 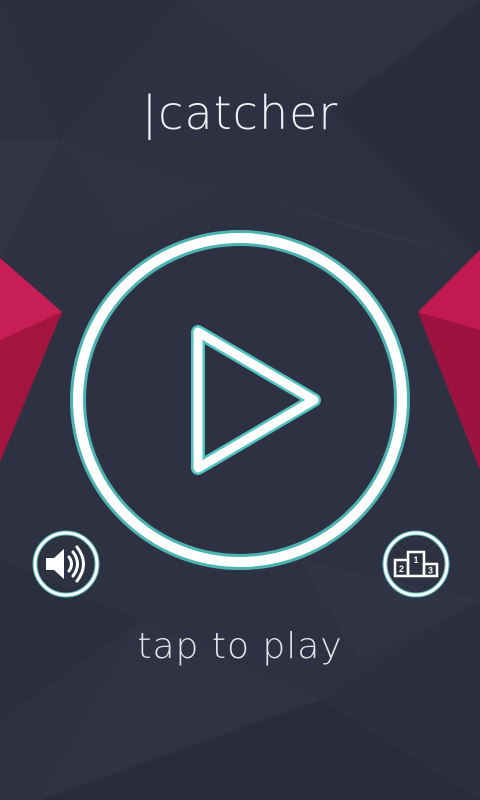 I want to click on leaderboard-button: 1 2 3, so click(x=416, y=564).